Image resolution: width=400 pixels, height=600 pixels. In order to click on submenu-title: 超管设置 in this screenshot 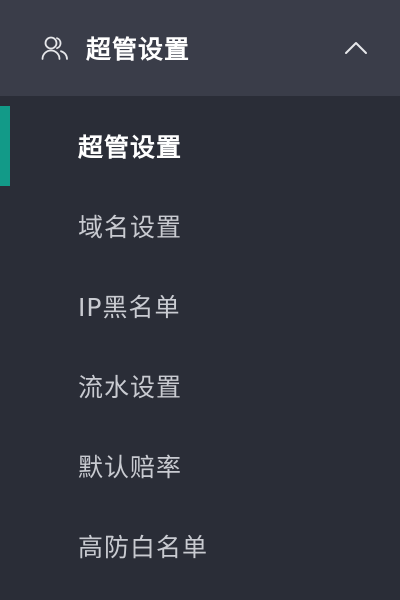, I will do `click(138, 49)`.